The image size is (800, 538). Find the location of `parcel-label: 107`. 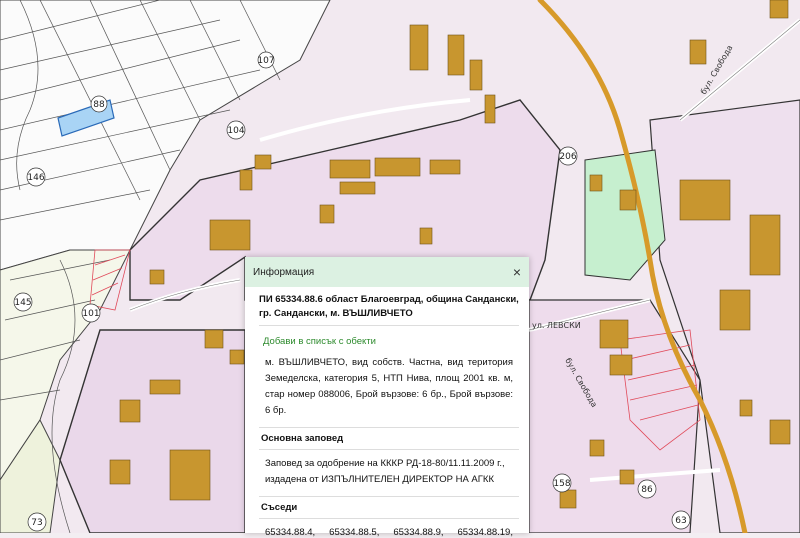

parcel-label: 107 is located at coordinates (265, 61).